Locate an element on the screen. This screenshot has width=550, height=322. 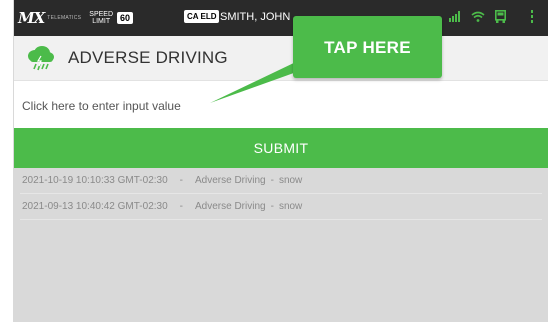
speed-limit: SPEED LIMIT 60 is located at coordinates (111, 18).